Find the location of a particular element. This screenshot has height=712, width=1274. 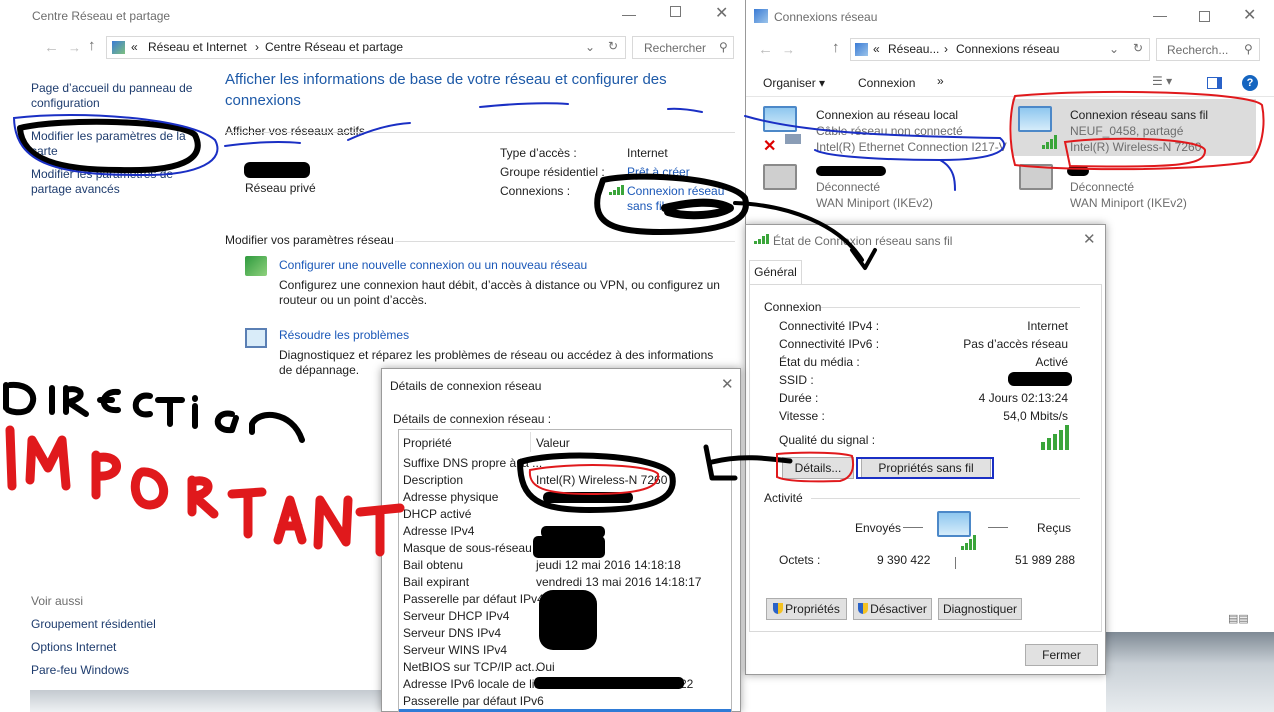

breadcrumb-item: Réseau et Internet is located at coordinates (197, 47).